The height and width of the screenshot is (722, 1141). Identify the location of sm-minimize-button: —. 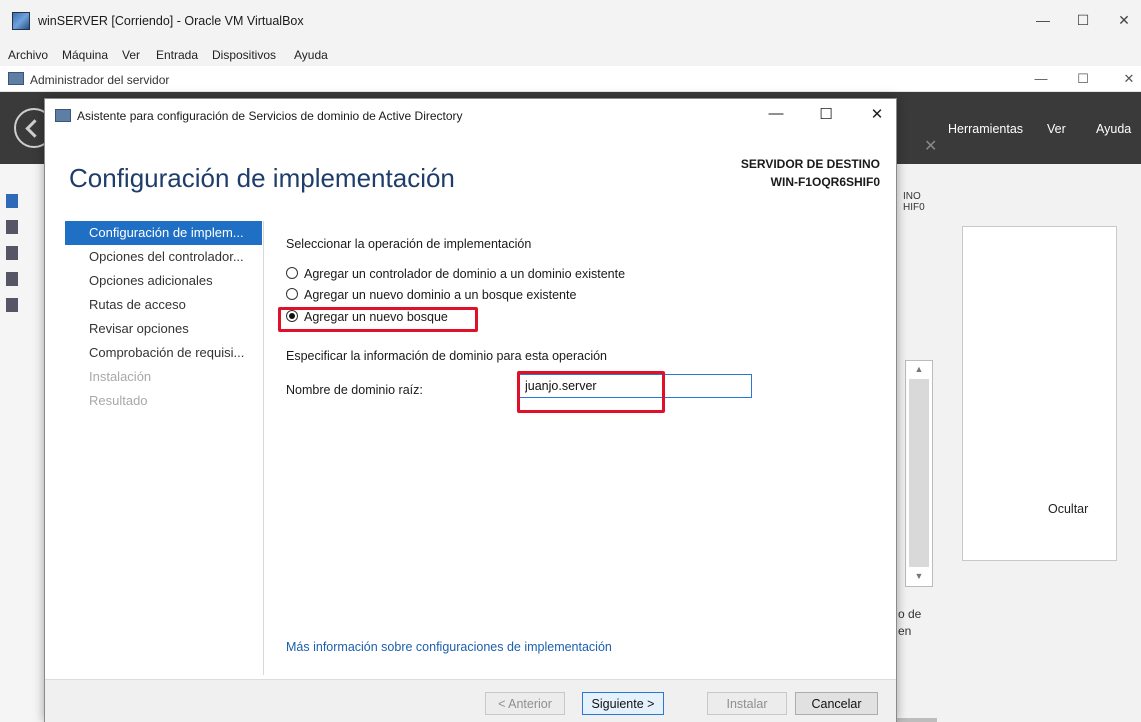
(1041, 78).